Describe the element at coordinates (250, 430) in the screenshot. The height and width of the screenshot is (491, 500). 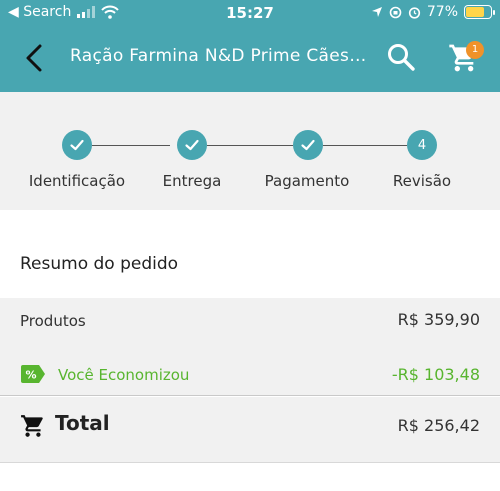
I see `total-row: Total R$ 256,42` at that location.